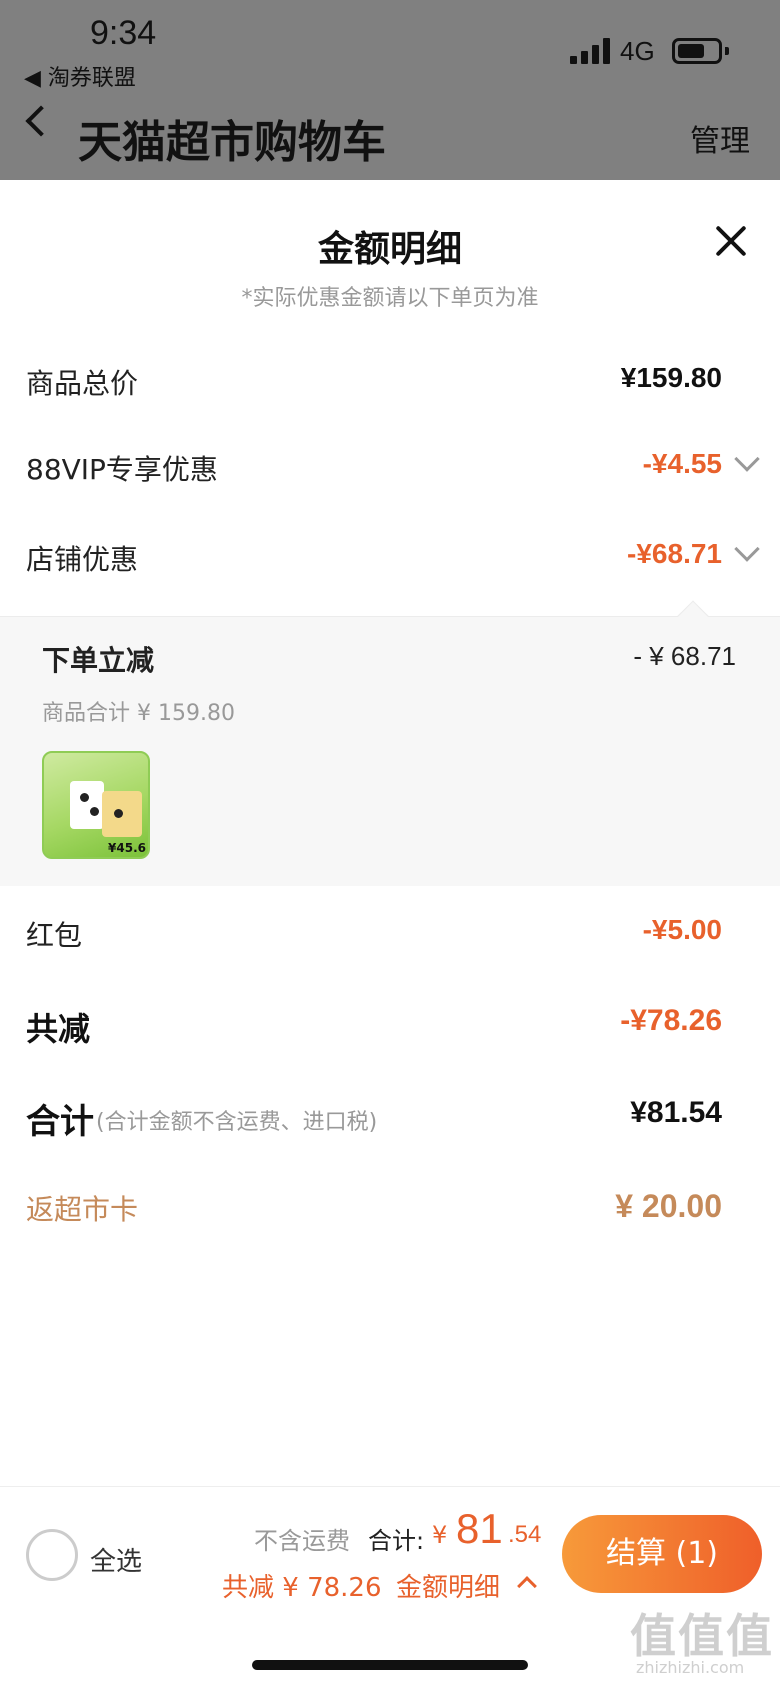 Image resolution: width=780 pixels, height=1688 pixels. I want to click on status-bar: 9:34 ◀ 淘券联盟 4G 天猫超市购物车 管理, so click(390, 90).